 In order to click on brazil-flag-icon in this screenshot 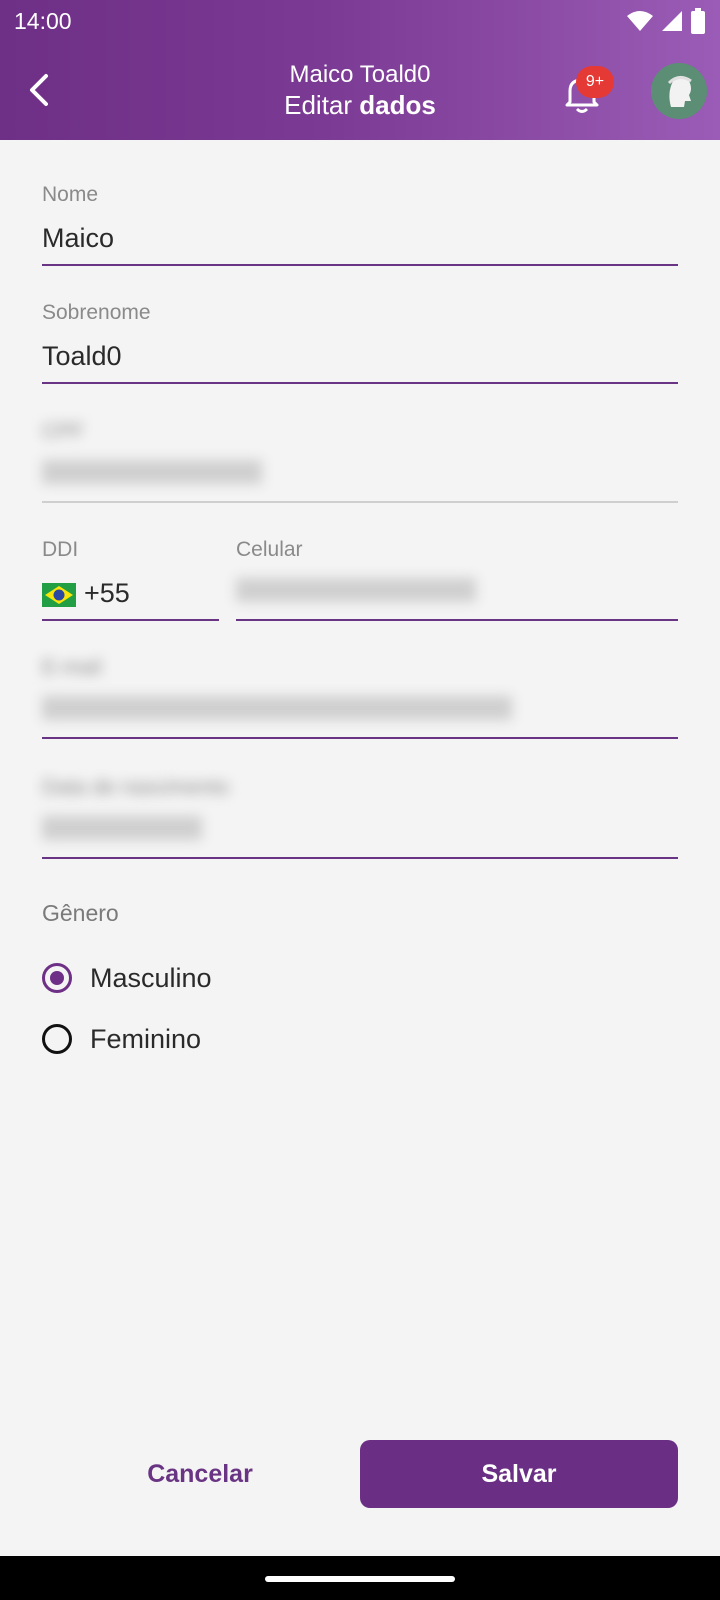, I will do `click(59, 594)`.